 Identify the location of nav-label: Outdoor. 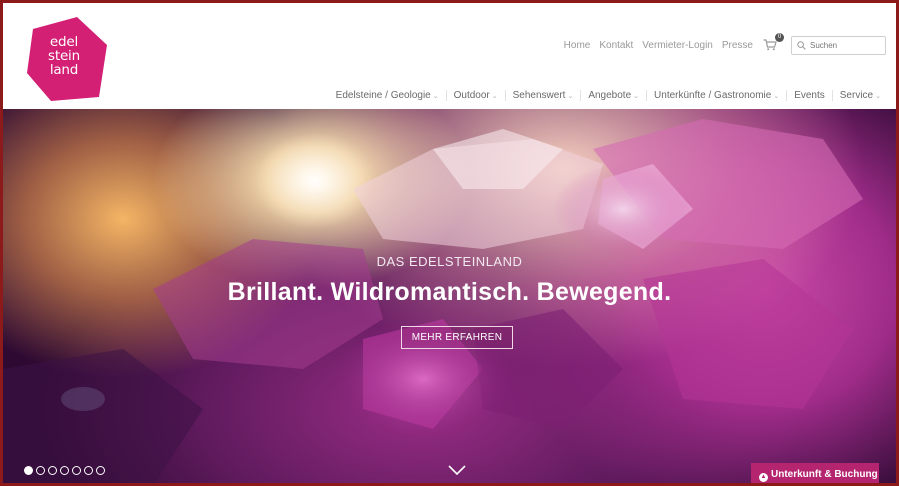
(471, 95).